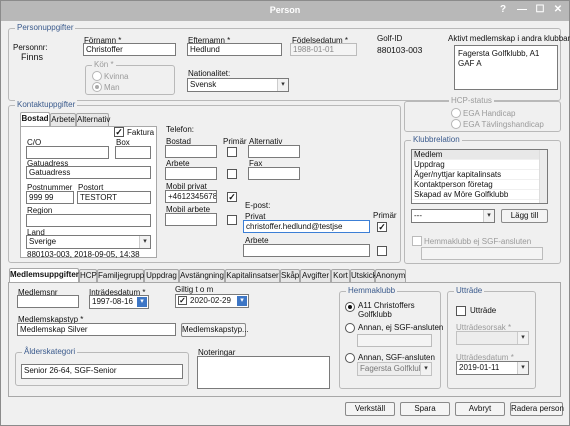 This screenshot has width=570, height=426. What do you see at coordinates (238, 85) in the screenshot?
I see `nationalitet-select: Svensk ▾` at bounding box center [238, 85].